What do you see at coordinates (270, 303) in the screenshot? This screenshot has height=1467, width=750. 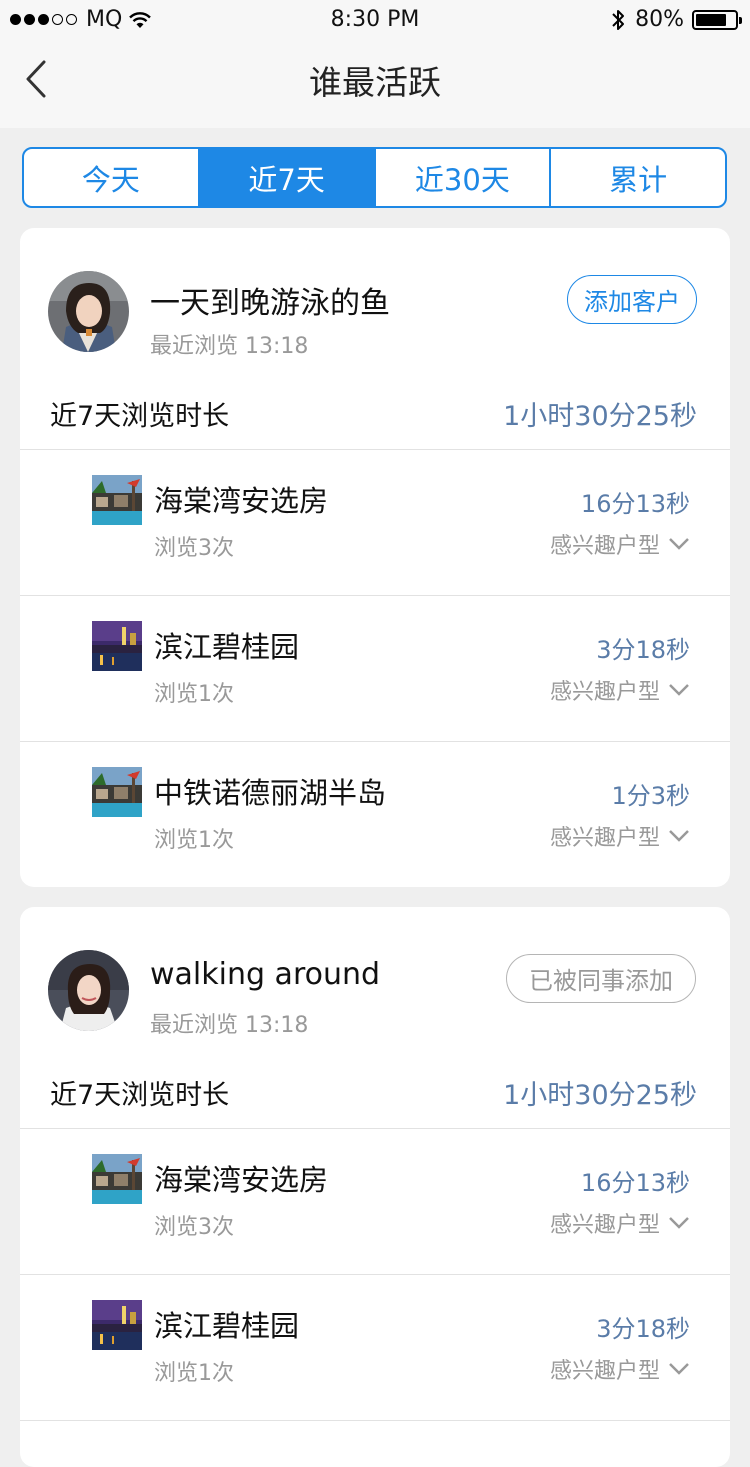 I see `customer-name: 一天到晚游泳的鱼` at bounding box center [270, 303].